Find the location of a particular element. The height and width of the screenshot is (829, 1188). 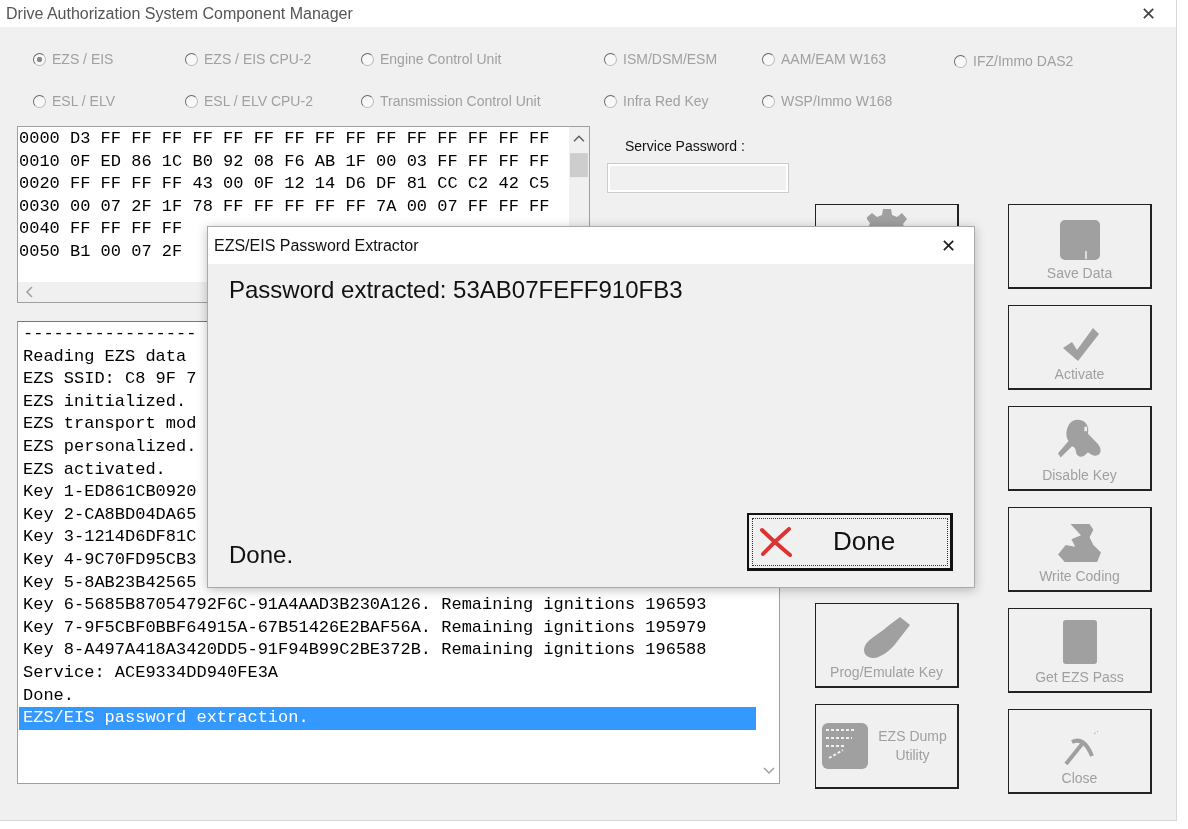

log-line: Key 3-1214D6DF81C is located at coordinates (108, 537).